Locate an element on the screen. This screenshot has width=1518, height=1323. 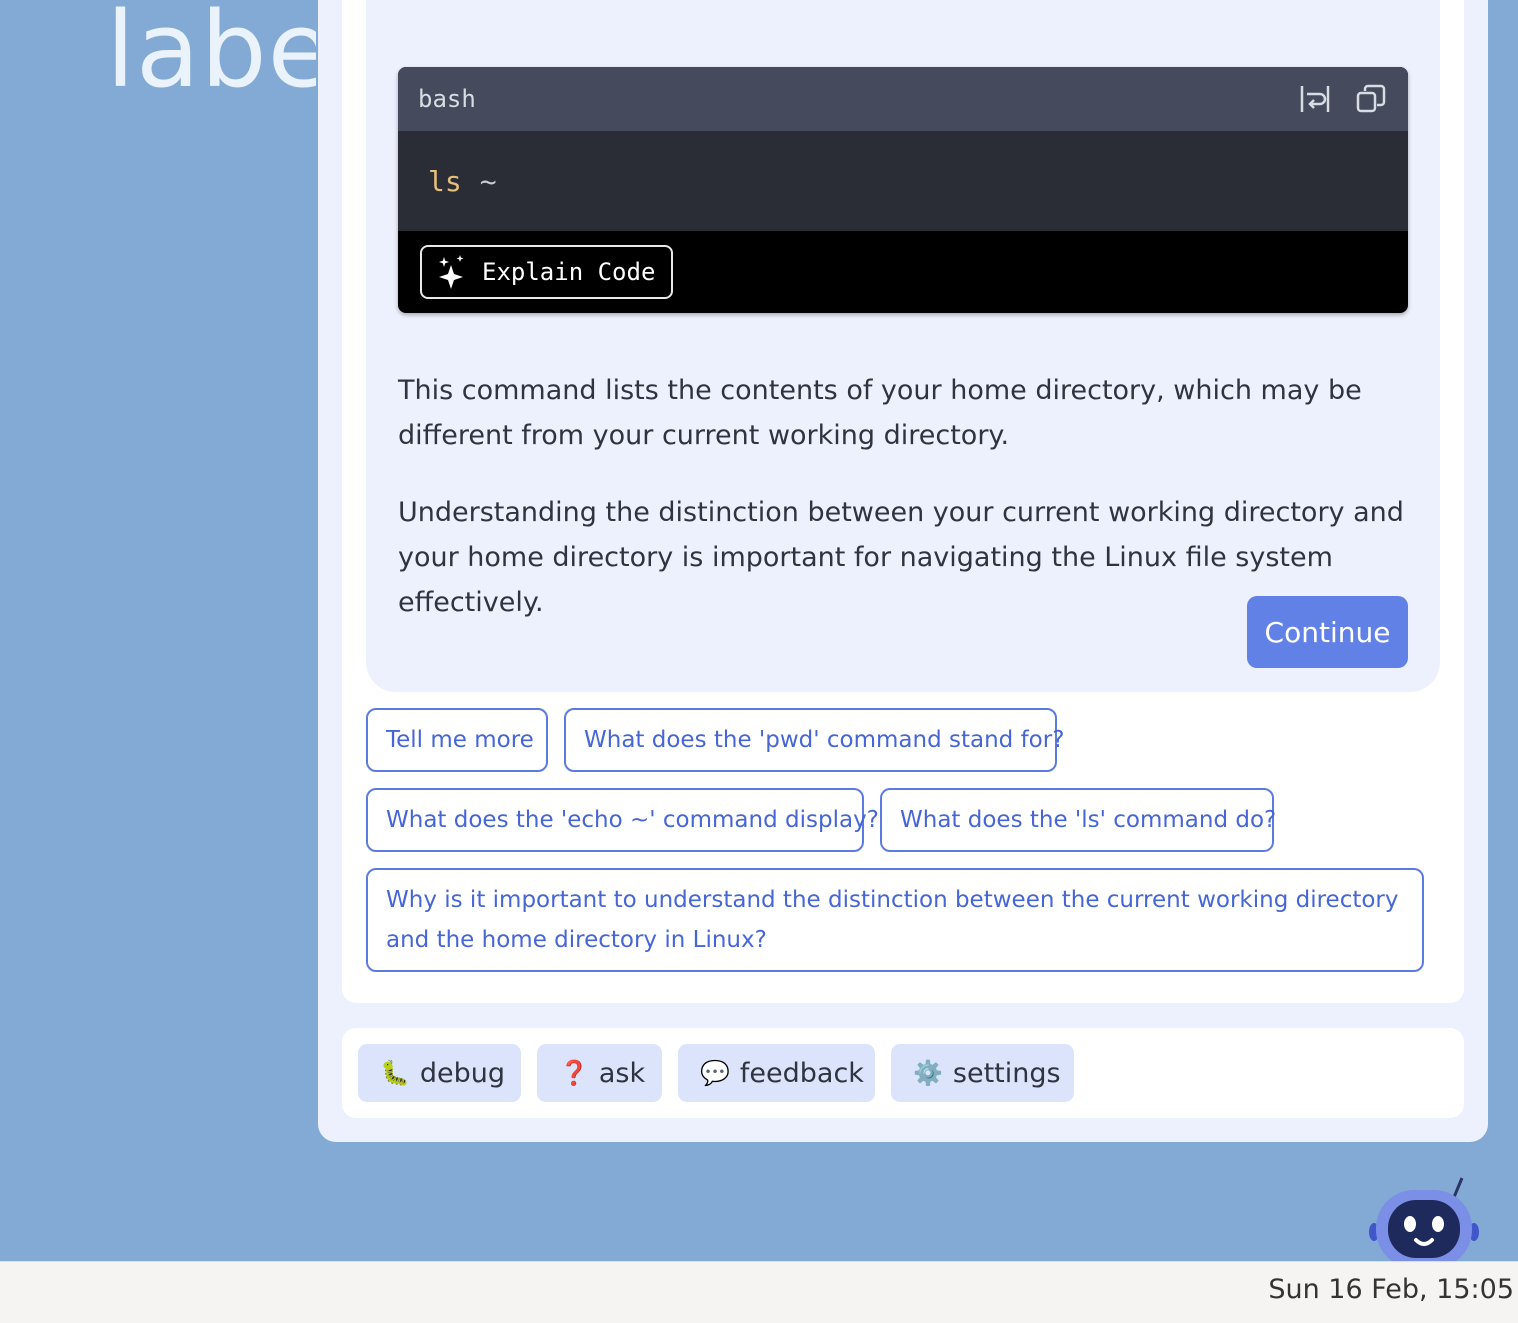
settings-label: settings is located at coordinates (1006, 1073).